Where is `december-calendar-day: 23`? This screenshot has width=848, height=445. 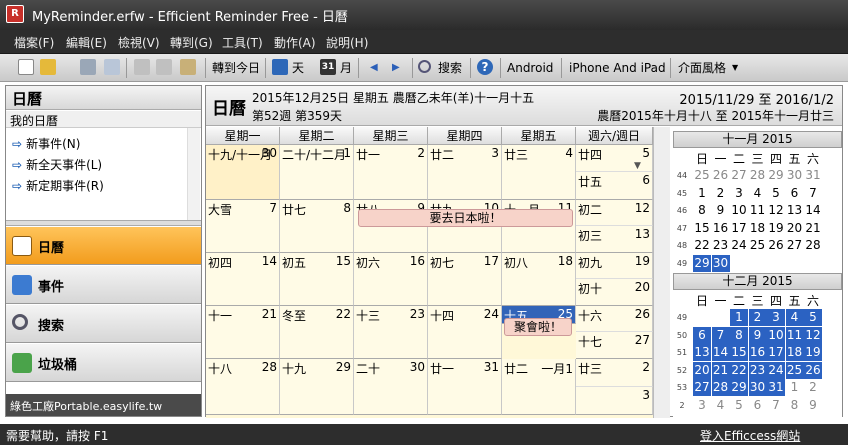
december-calendar-day: 23 is located at coordinates (757, 370).